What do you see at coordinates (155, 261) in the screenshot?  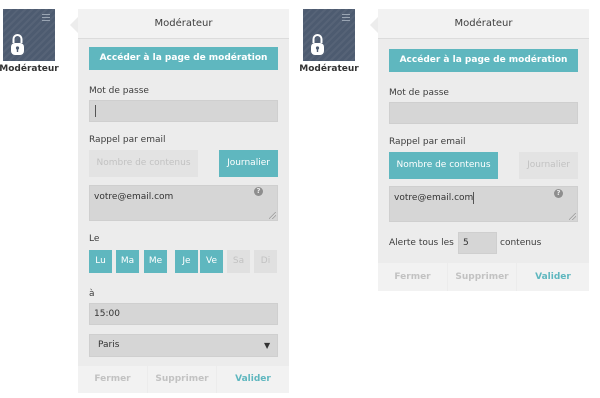 I see `day-toggle-2: Me` at bounding box center [155, 261].